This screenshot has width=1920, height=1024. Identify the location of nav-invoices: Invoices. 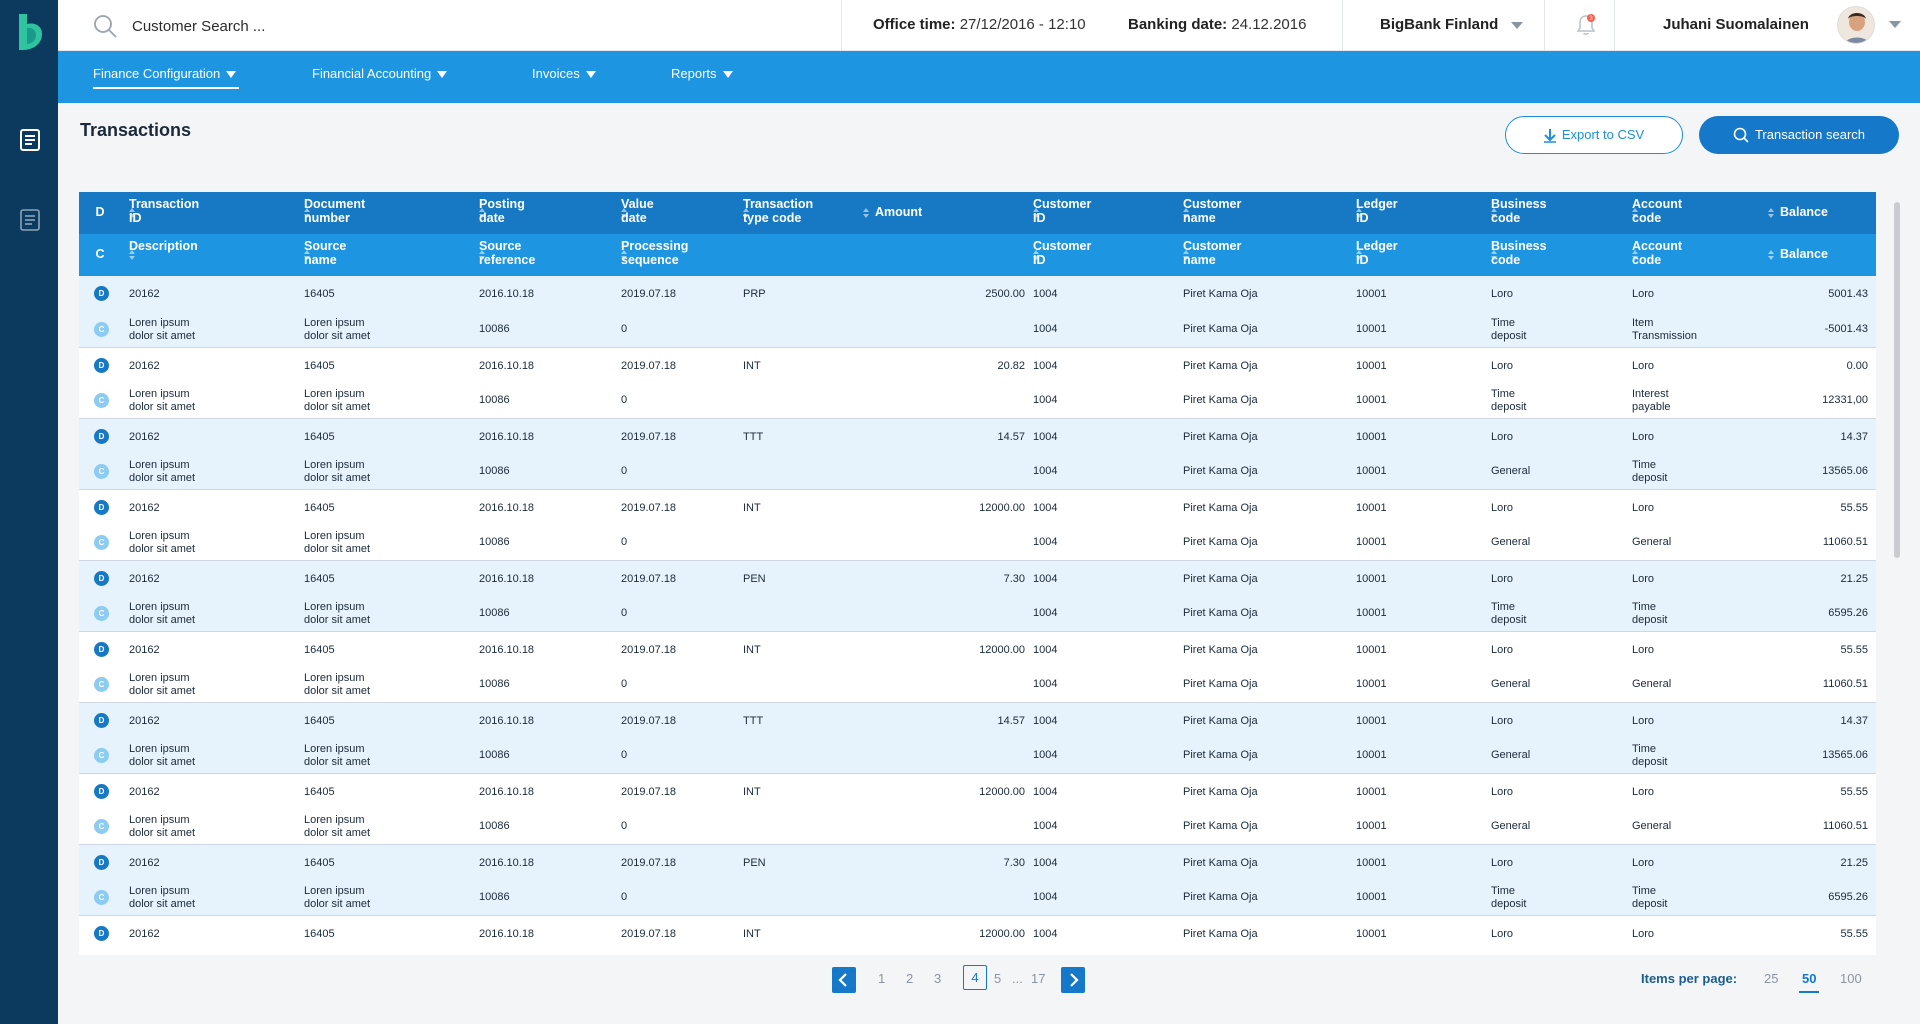
(564, 73).